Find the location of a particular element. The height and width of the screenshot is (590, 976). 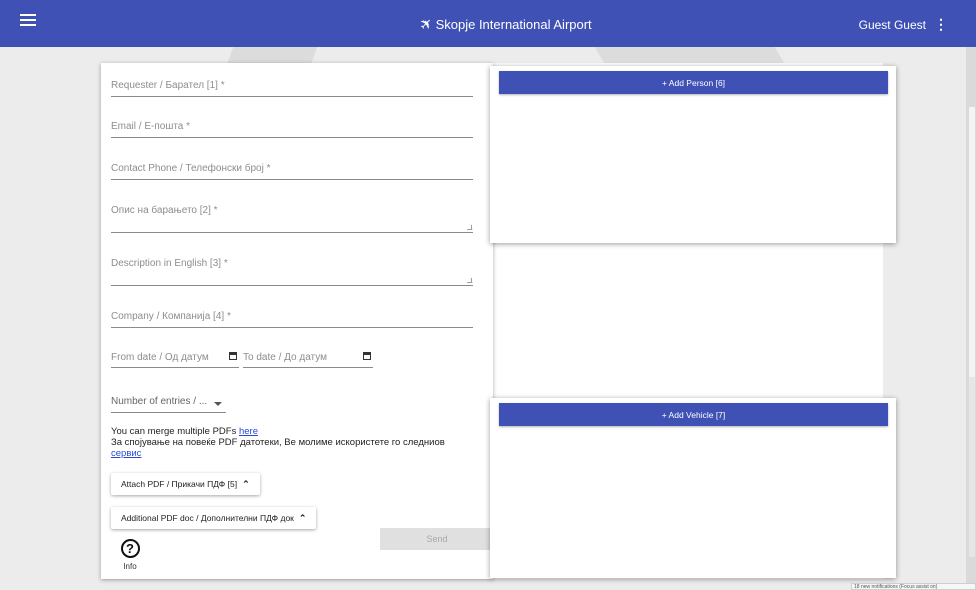

add-vehicle-button: + Add Vehicle [7] is located at coordinates (693, 414).